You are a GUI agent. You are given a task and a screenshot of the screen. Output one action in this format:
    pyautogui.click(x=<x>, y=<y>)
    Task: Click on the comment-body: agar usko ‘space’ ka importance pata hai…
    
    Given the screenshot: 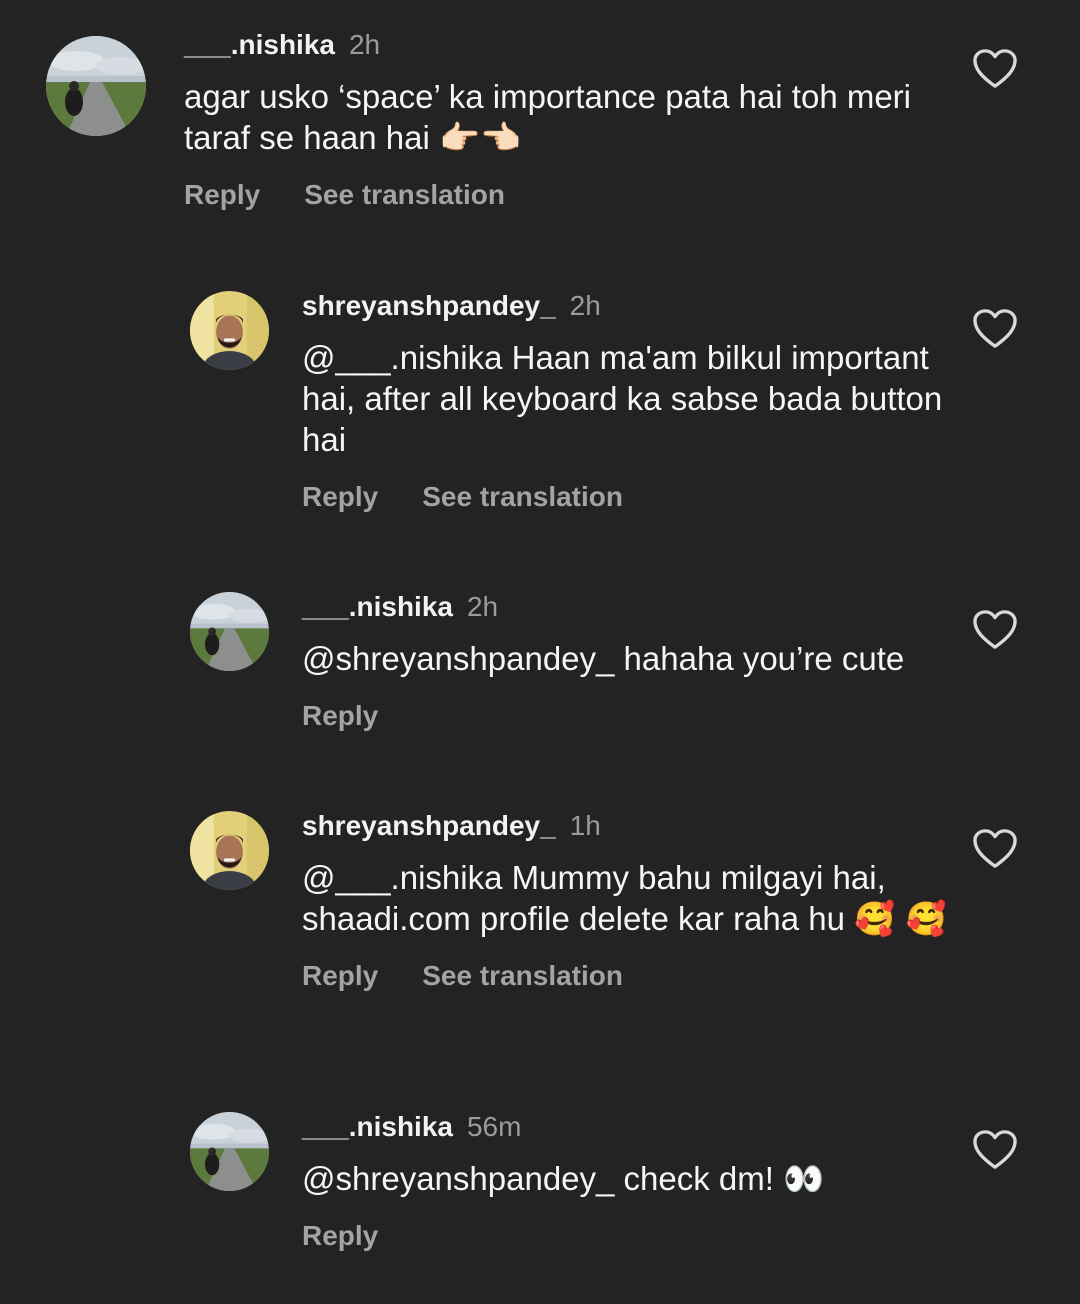 What is the action you would take?
    pyautogui.click(x=547, y=117)
    